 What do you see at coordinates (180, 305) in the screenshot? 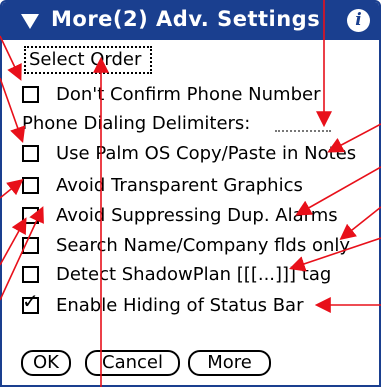
I see `option-label: Enable Hiding of Status Bar` at bounding box center [180, 305].